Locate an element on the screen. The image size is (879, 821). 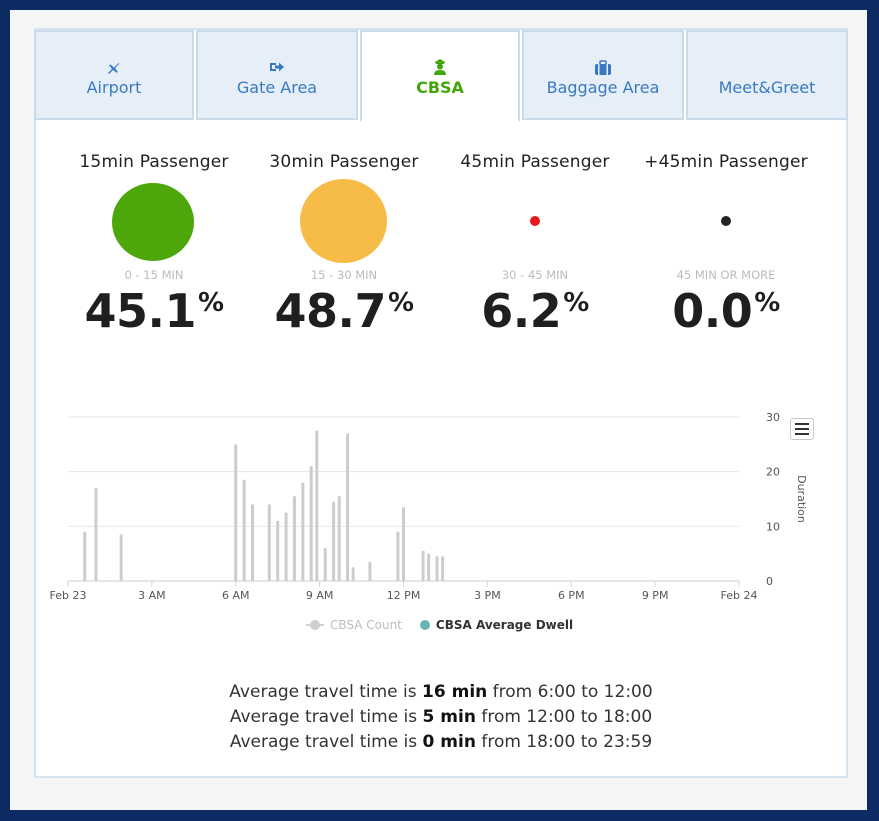
metric-30min: 30min Passenger 15 - 30 MIN 48.7% is located at coordinates (344, 245).